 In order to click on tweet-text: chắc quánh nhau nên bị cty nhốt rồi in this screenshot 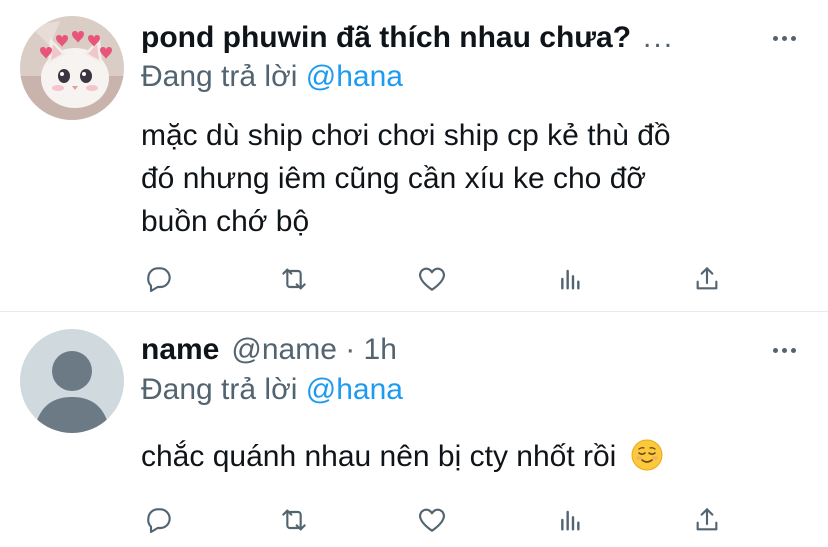, I will do `click(474, 456)`.